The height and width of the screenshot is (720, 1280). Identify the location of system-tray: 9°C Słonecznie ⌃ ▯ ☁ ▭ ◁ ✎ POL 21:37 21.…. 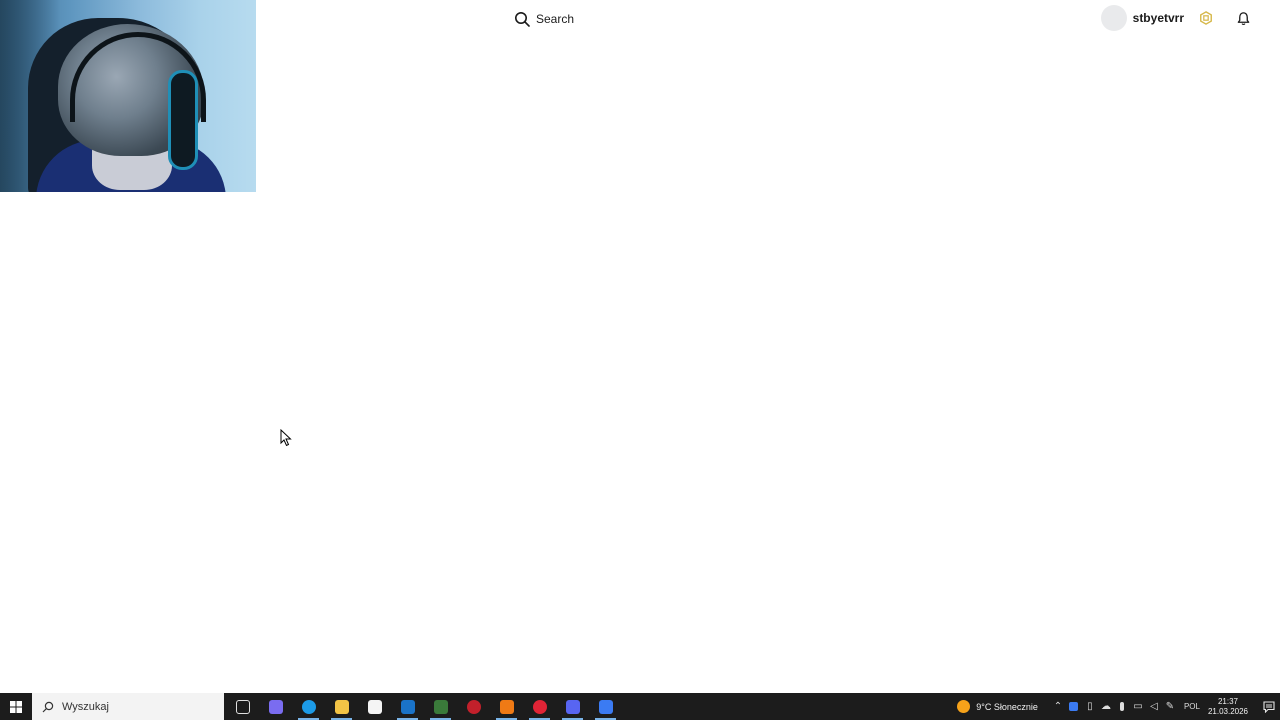
(1118, 706).